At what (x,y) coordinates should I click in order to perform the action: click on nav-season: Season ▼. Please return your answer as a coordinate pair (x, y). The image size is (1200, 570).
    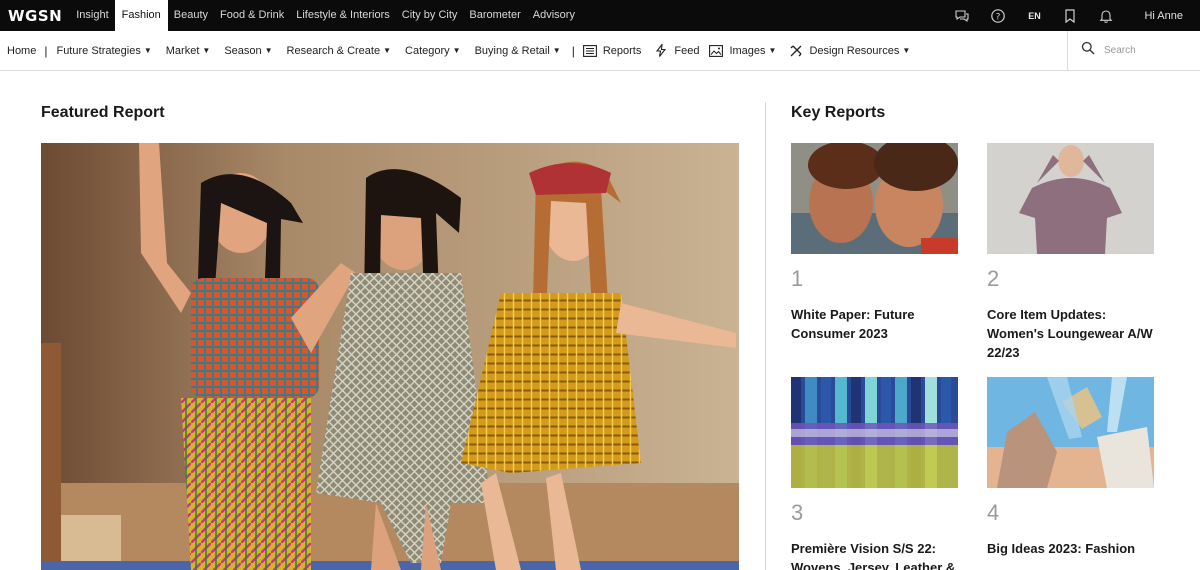
    Looking at the image, I should click on (248, 51).